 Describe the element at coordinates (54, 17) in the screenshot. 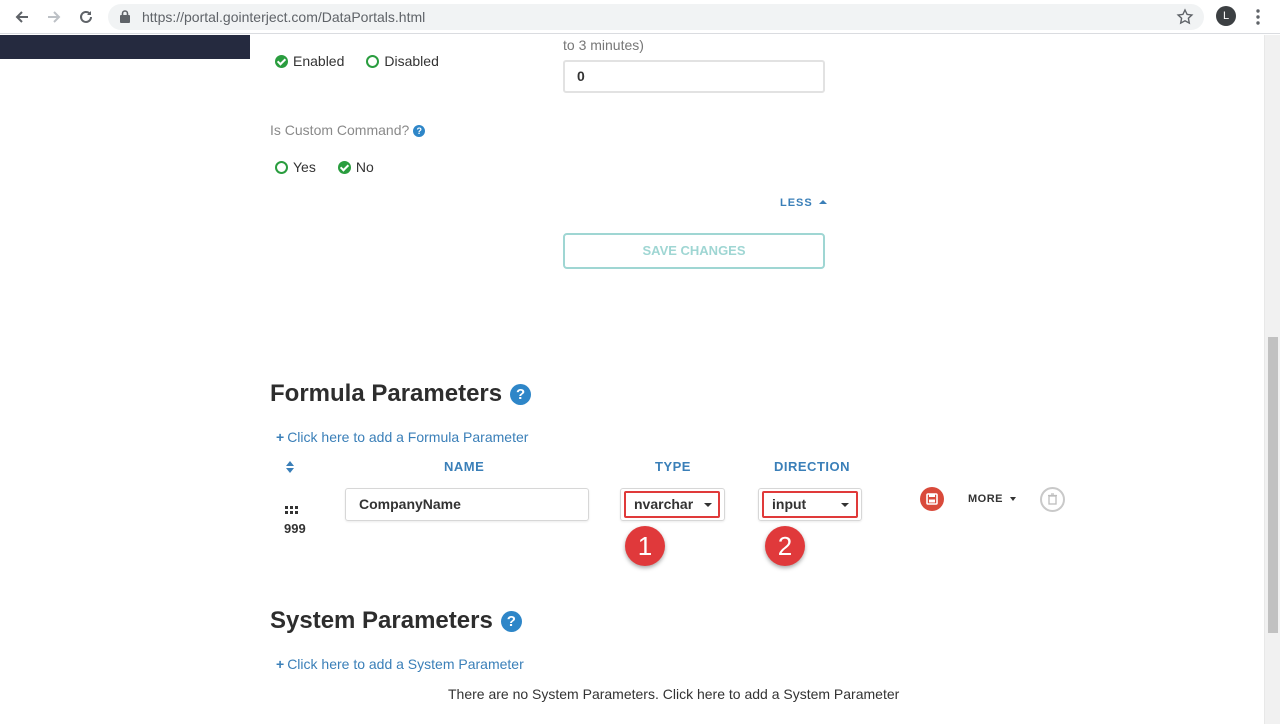

I see `forward-arrow-icon` at that location.